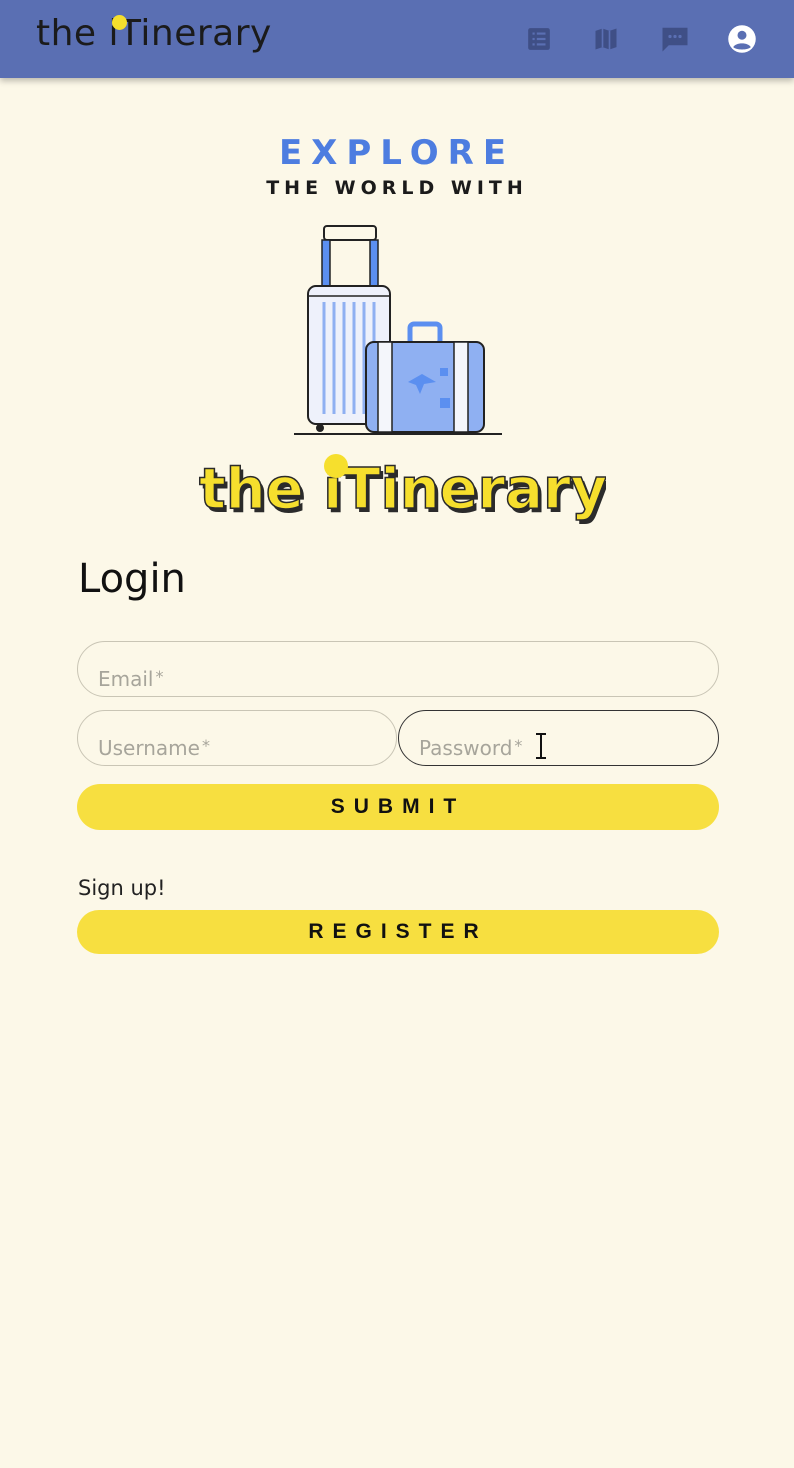 This screenshot has width=794, height=1468. Describe the element at coordinates (154, 748) in the screenshot. I see `username-label: Username *` at that location.